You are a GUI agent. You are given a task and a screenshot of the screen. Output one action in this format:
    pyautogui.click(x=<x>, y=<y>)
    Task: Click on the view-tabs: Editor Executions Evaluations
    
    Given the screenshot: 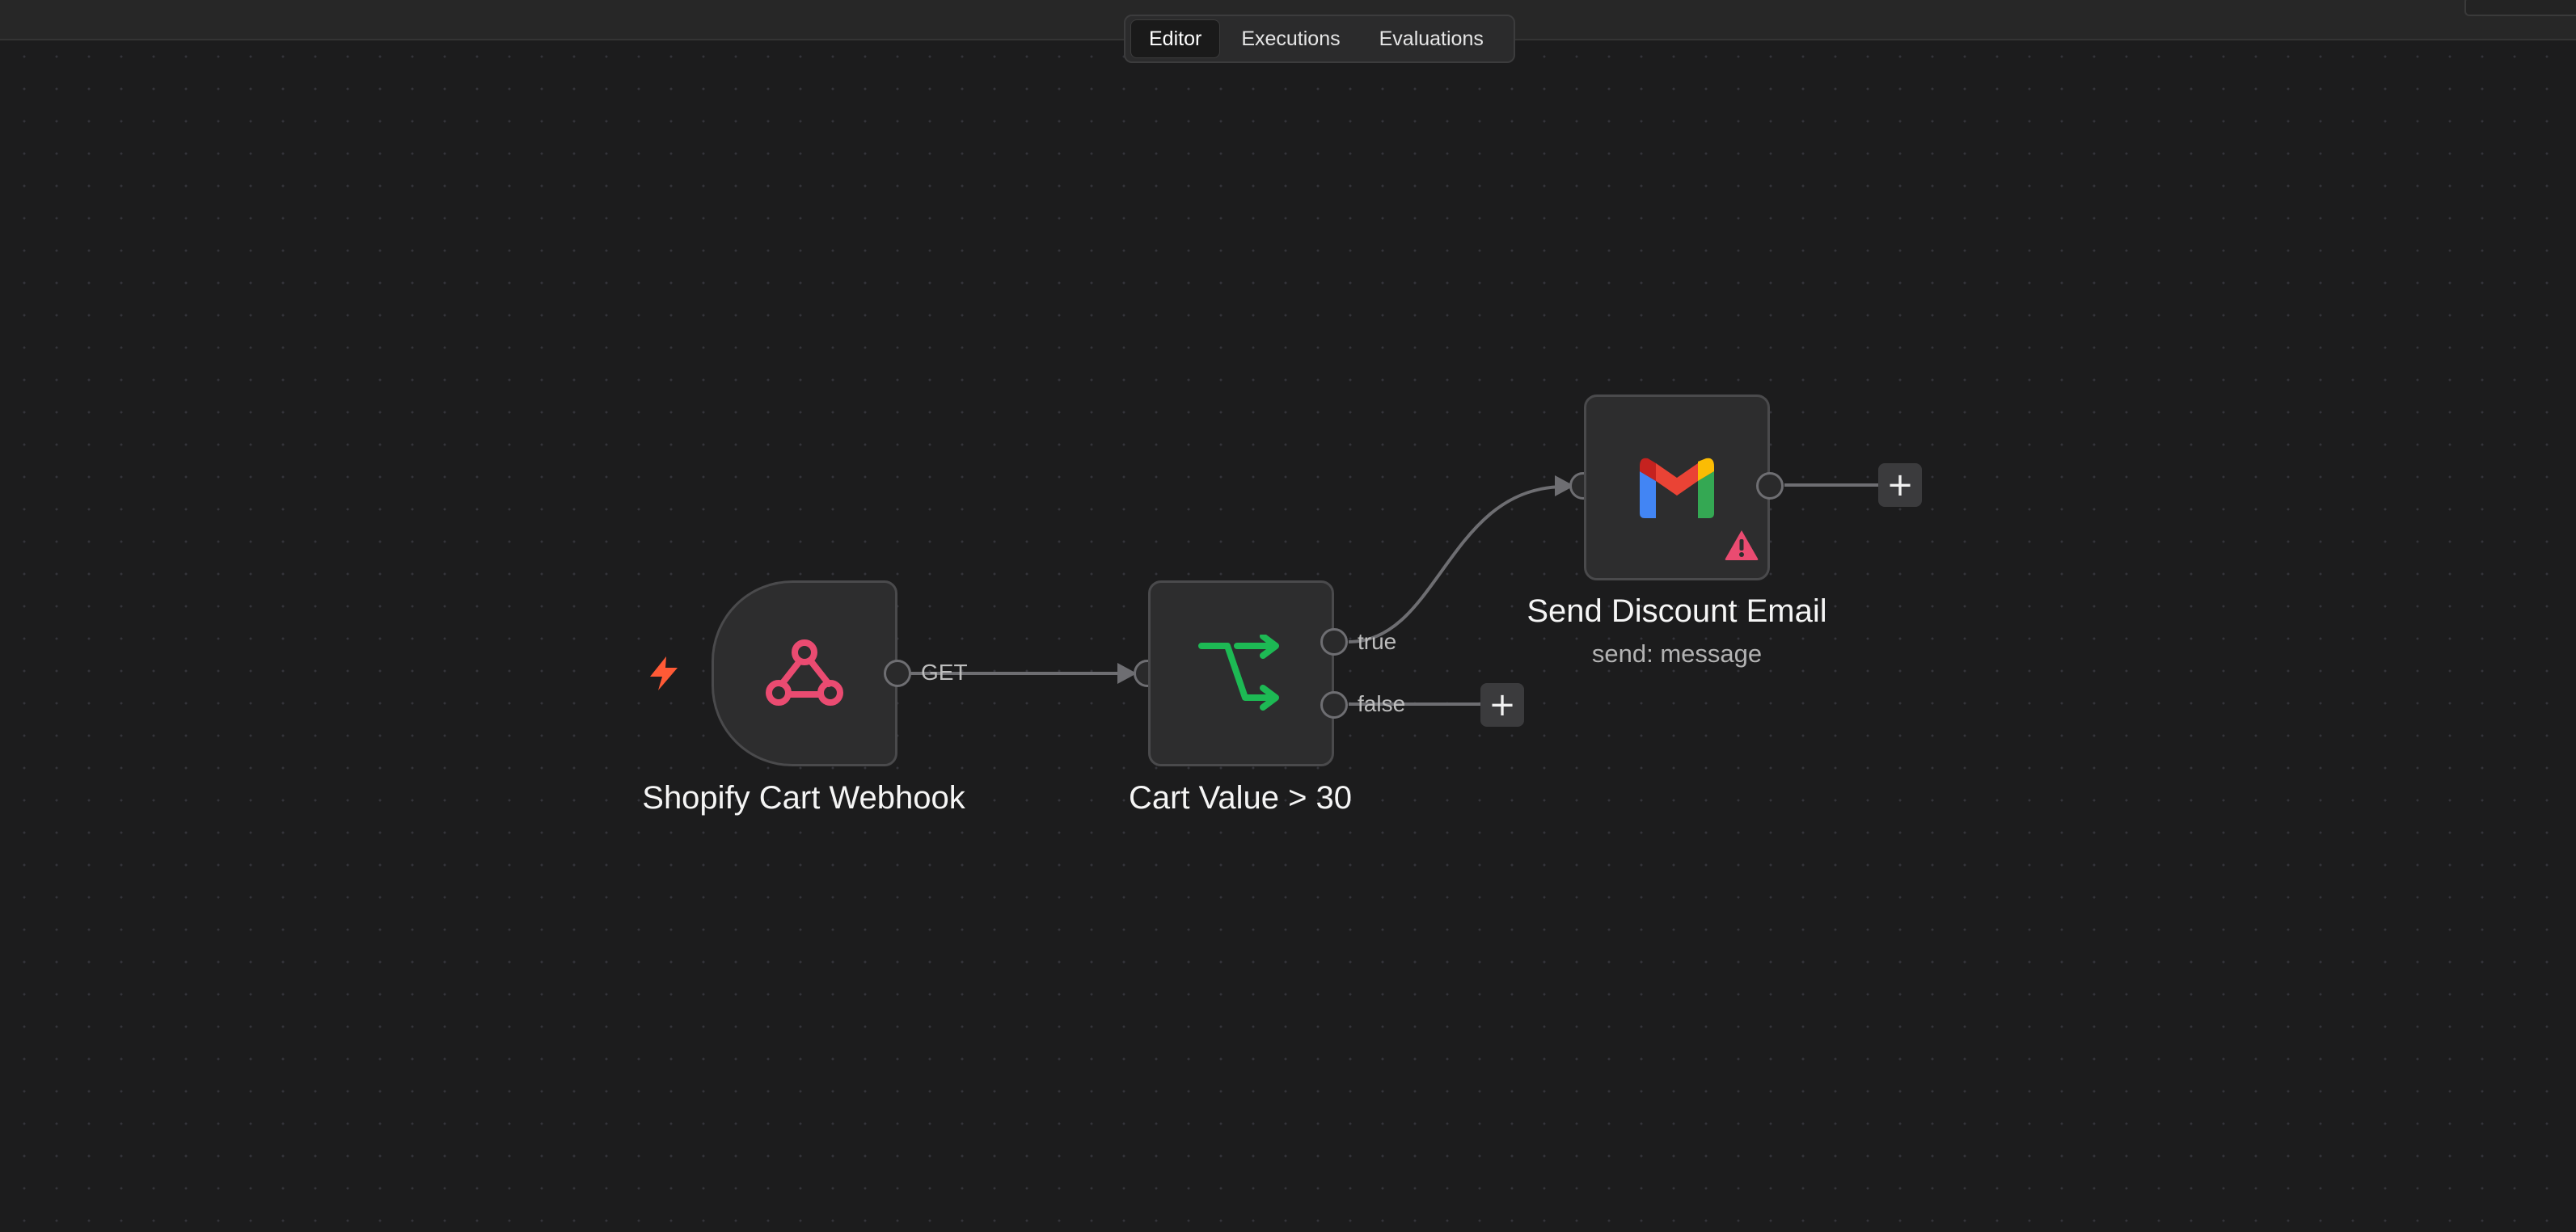 What is the action you would take?
    pyautogui.click(x=1319, y=39)
    